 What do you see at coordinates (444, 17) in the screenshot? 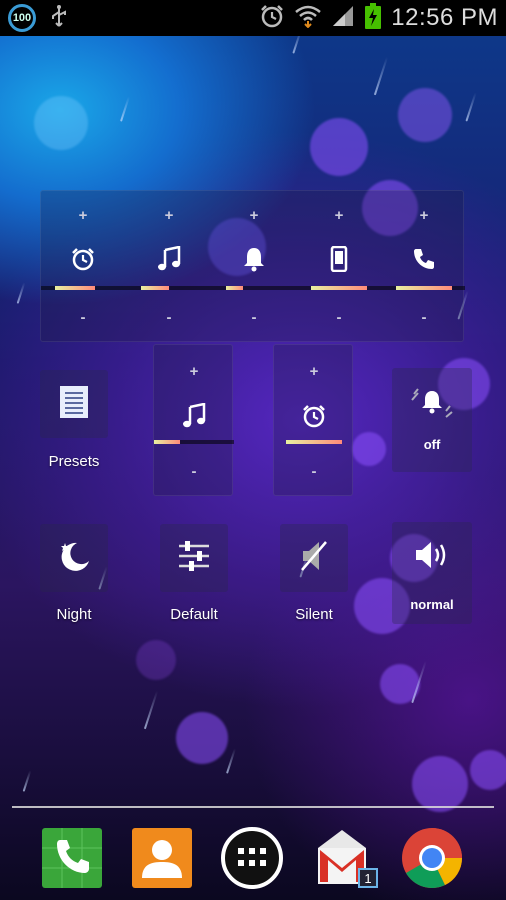
I see `clock: 12:56 PM` at bounding box center [444, 17].